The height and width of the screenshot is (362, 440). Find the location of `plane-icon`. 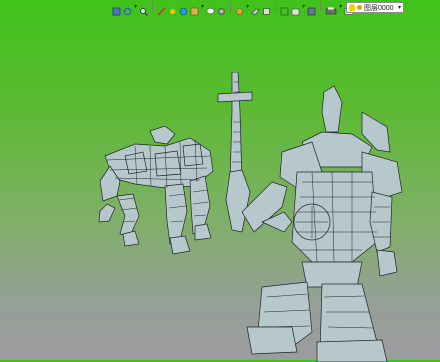

plane-icon is located at coordinates (255, 9).